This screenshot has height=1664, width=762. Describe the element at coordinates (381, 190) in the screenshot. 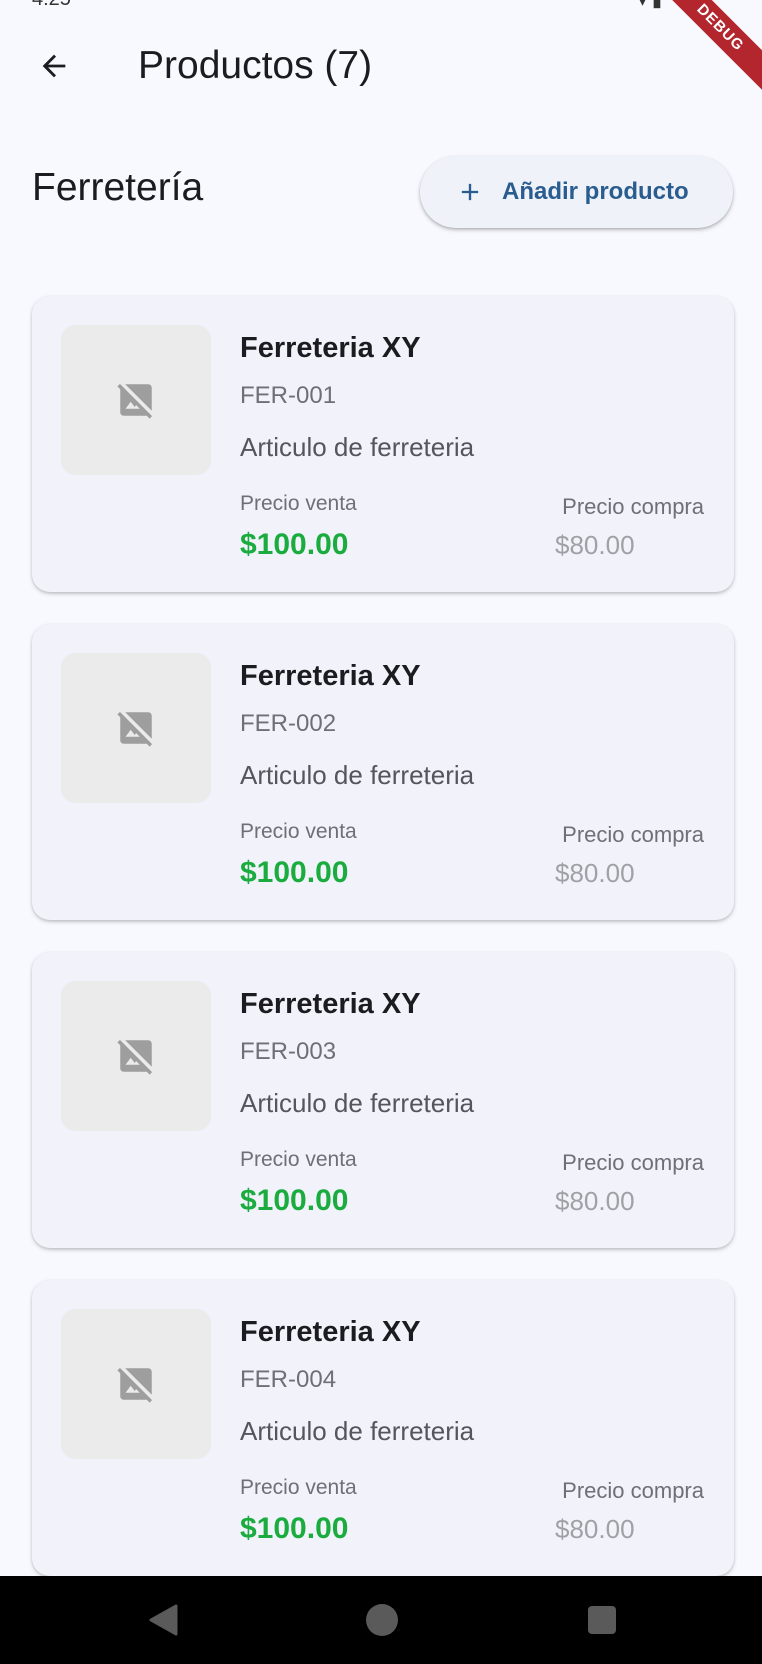

I see `section-header: Ferretería Añadir producto` at that location.